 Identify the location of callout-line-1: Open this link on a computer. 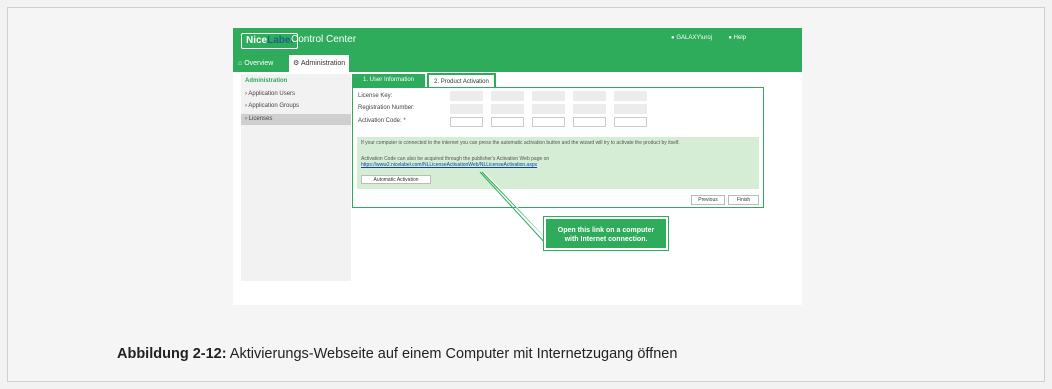
(606, 230).